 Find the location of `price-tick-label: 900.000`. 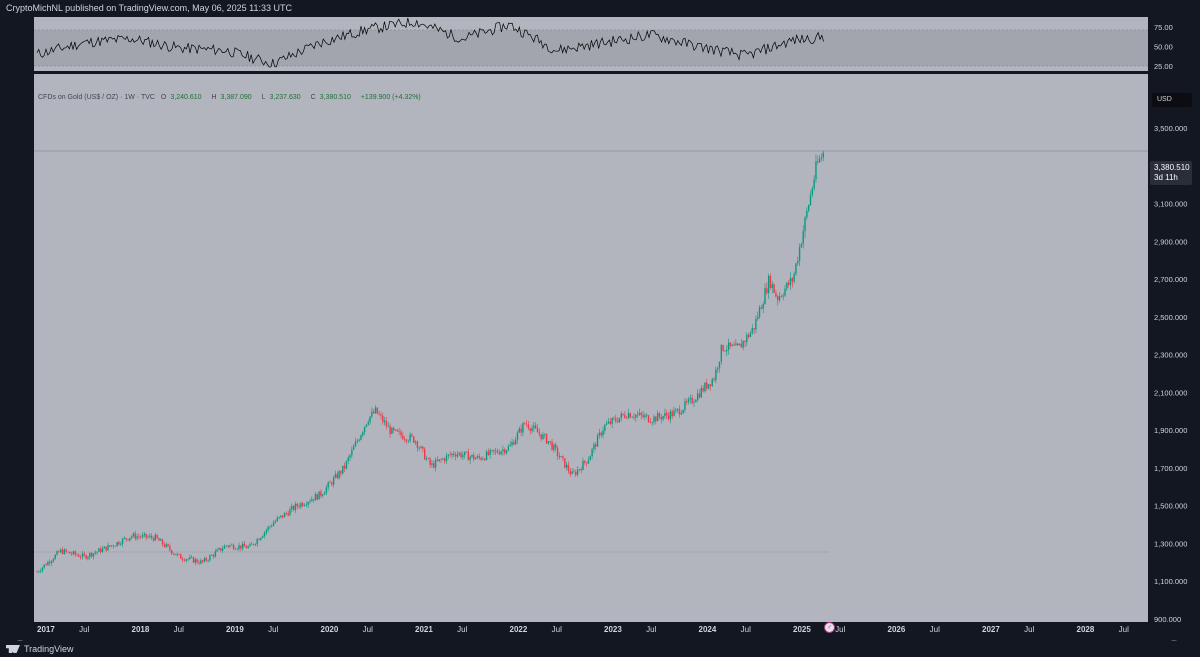

price-tick-label: 900.000 is located at coordinates (1167, 619).